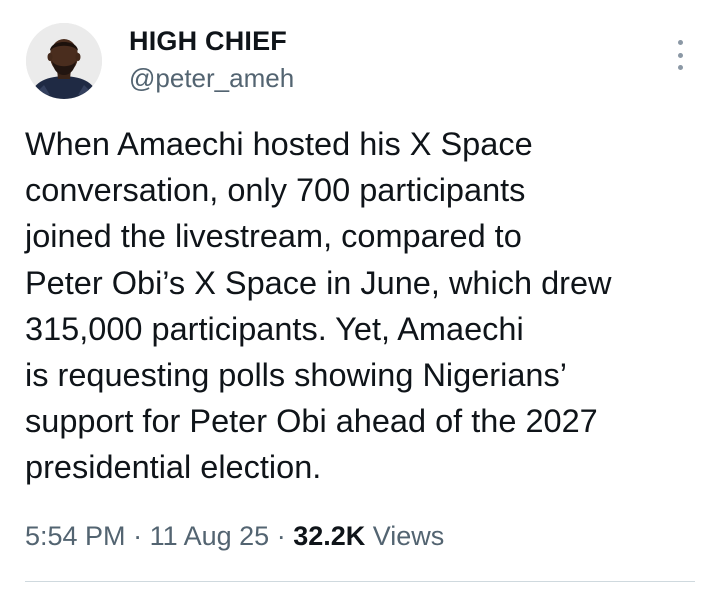 The width and height of the screenshot is (720, 589). What do you see at coordinates (75, 536) in the screenshot?
I see `tweet-time: 5:54 PM` at bounding box center [75, 536].